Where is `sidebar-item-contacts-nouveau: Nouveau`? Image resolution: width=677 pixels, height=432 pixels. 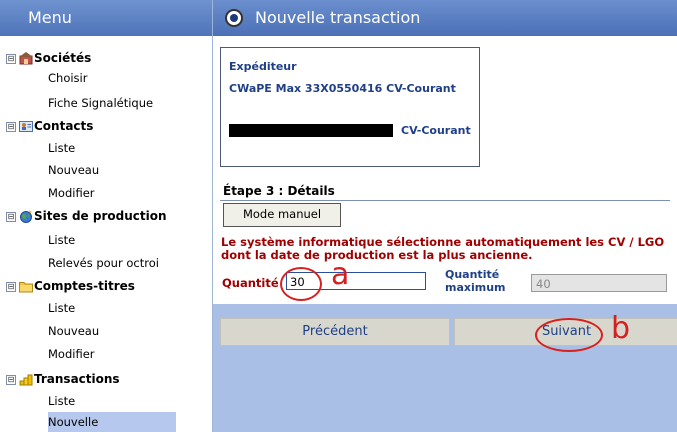 sidebar-item-contacts-nouveau: Nouveau is located at coordinates (73, 170).